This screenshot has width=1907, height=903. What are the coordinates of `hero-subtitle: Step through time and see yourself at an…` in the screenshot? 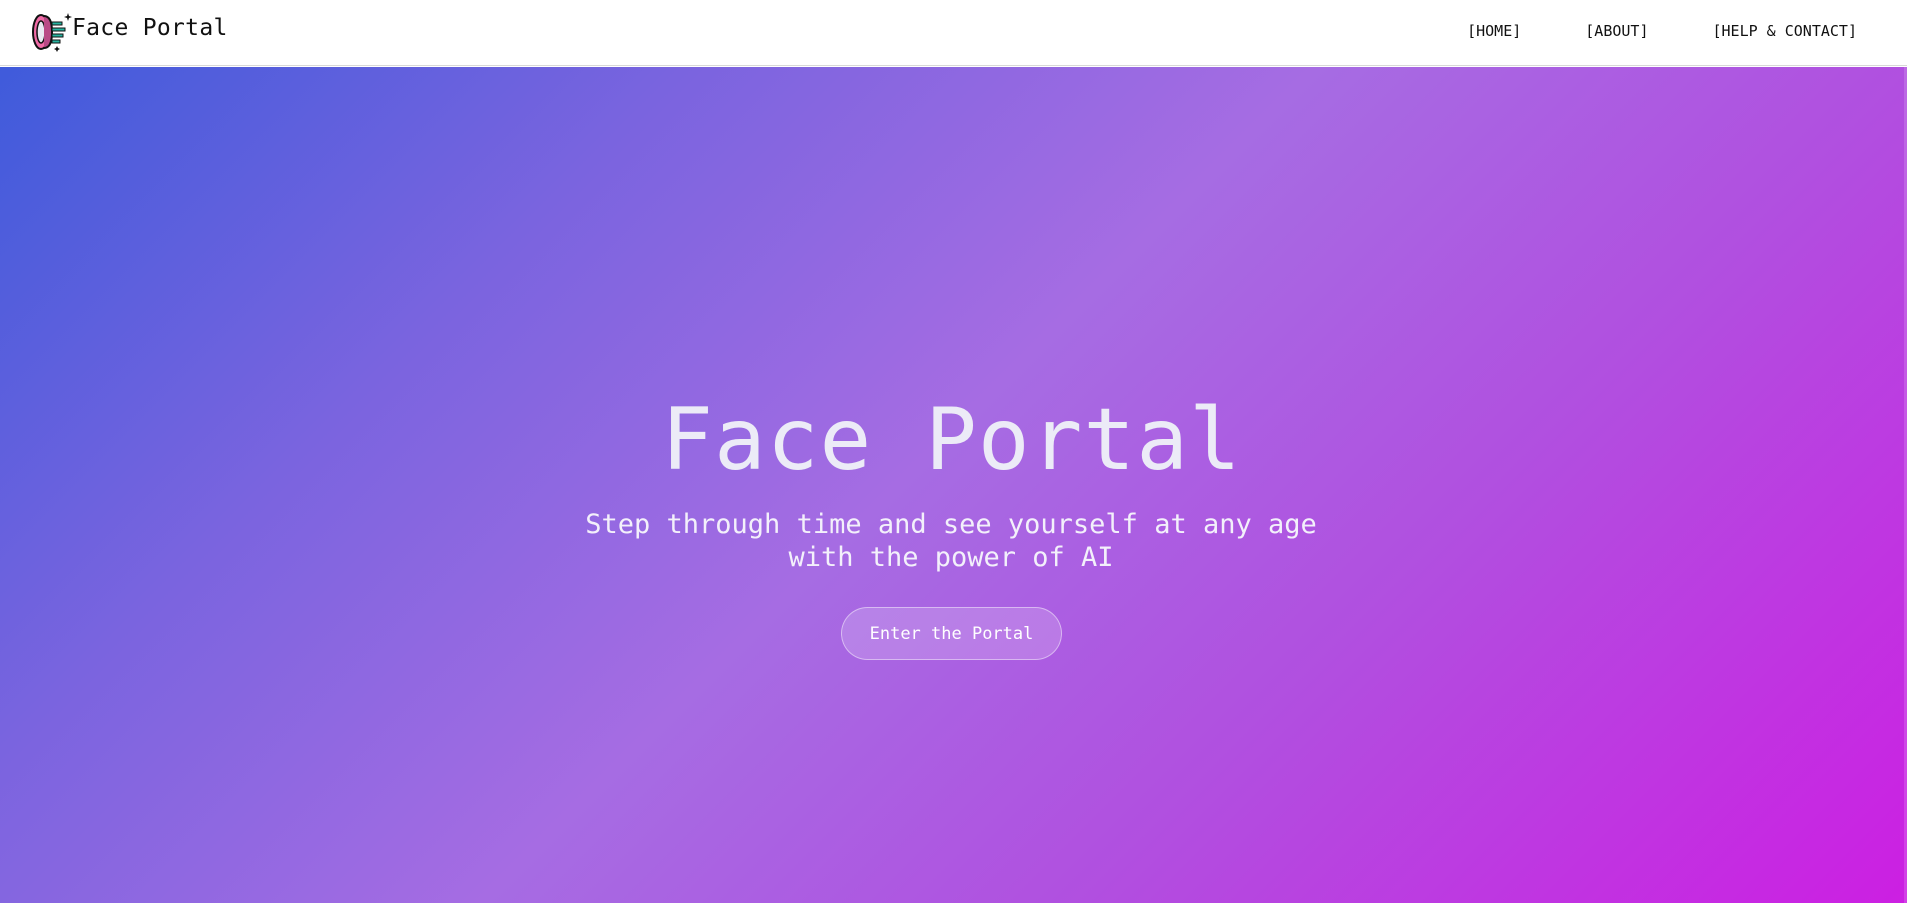 It's located at (951, 541).